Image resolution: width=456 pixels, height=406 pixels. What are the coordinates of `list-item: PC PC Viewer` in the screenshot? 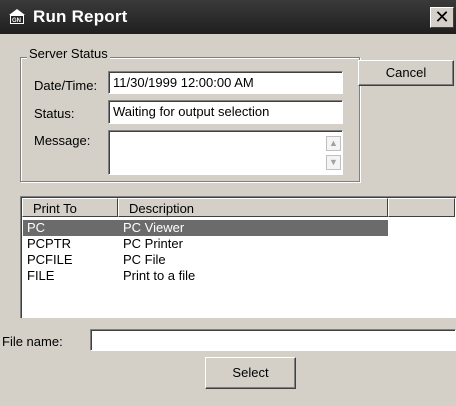 It's located at (205, 228).